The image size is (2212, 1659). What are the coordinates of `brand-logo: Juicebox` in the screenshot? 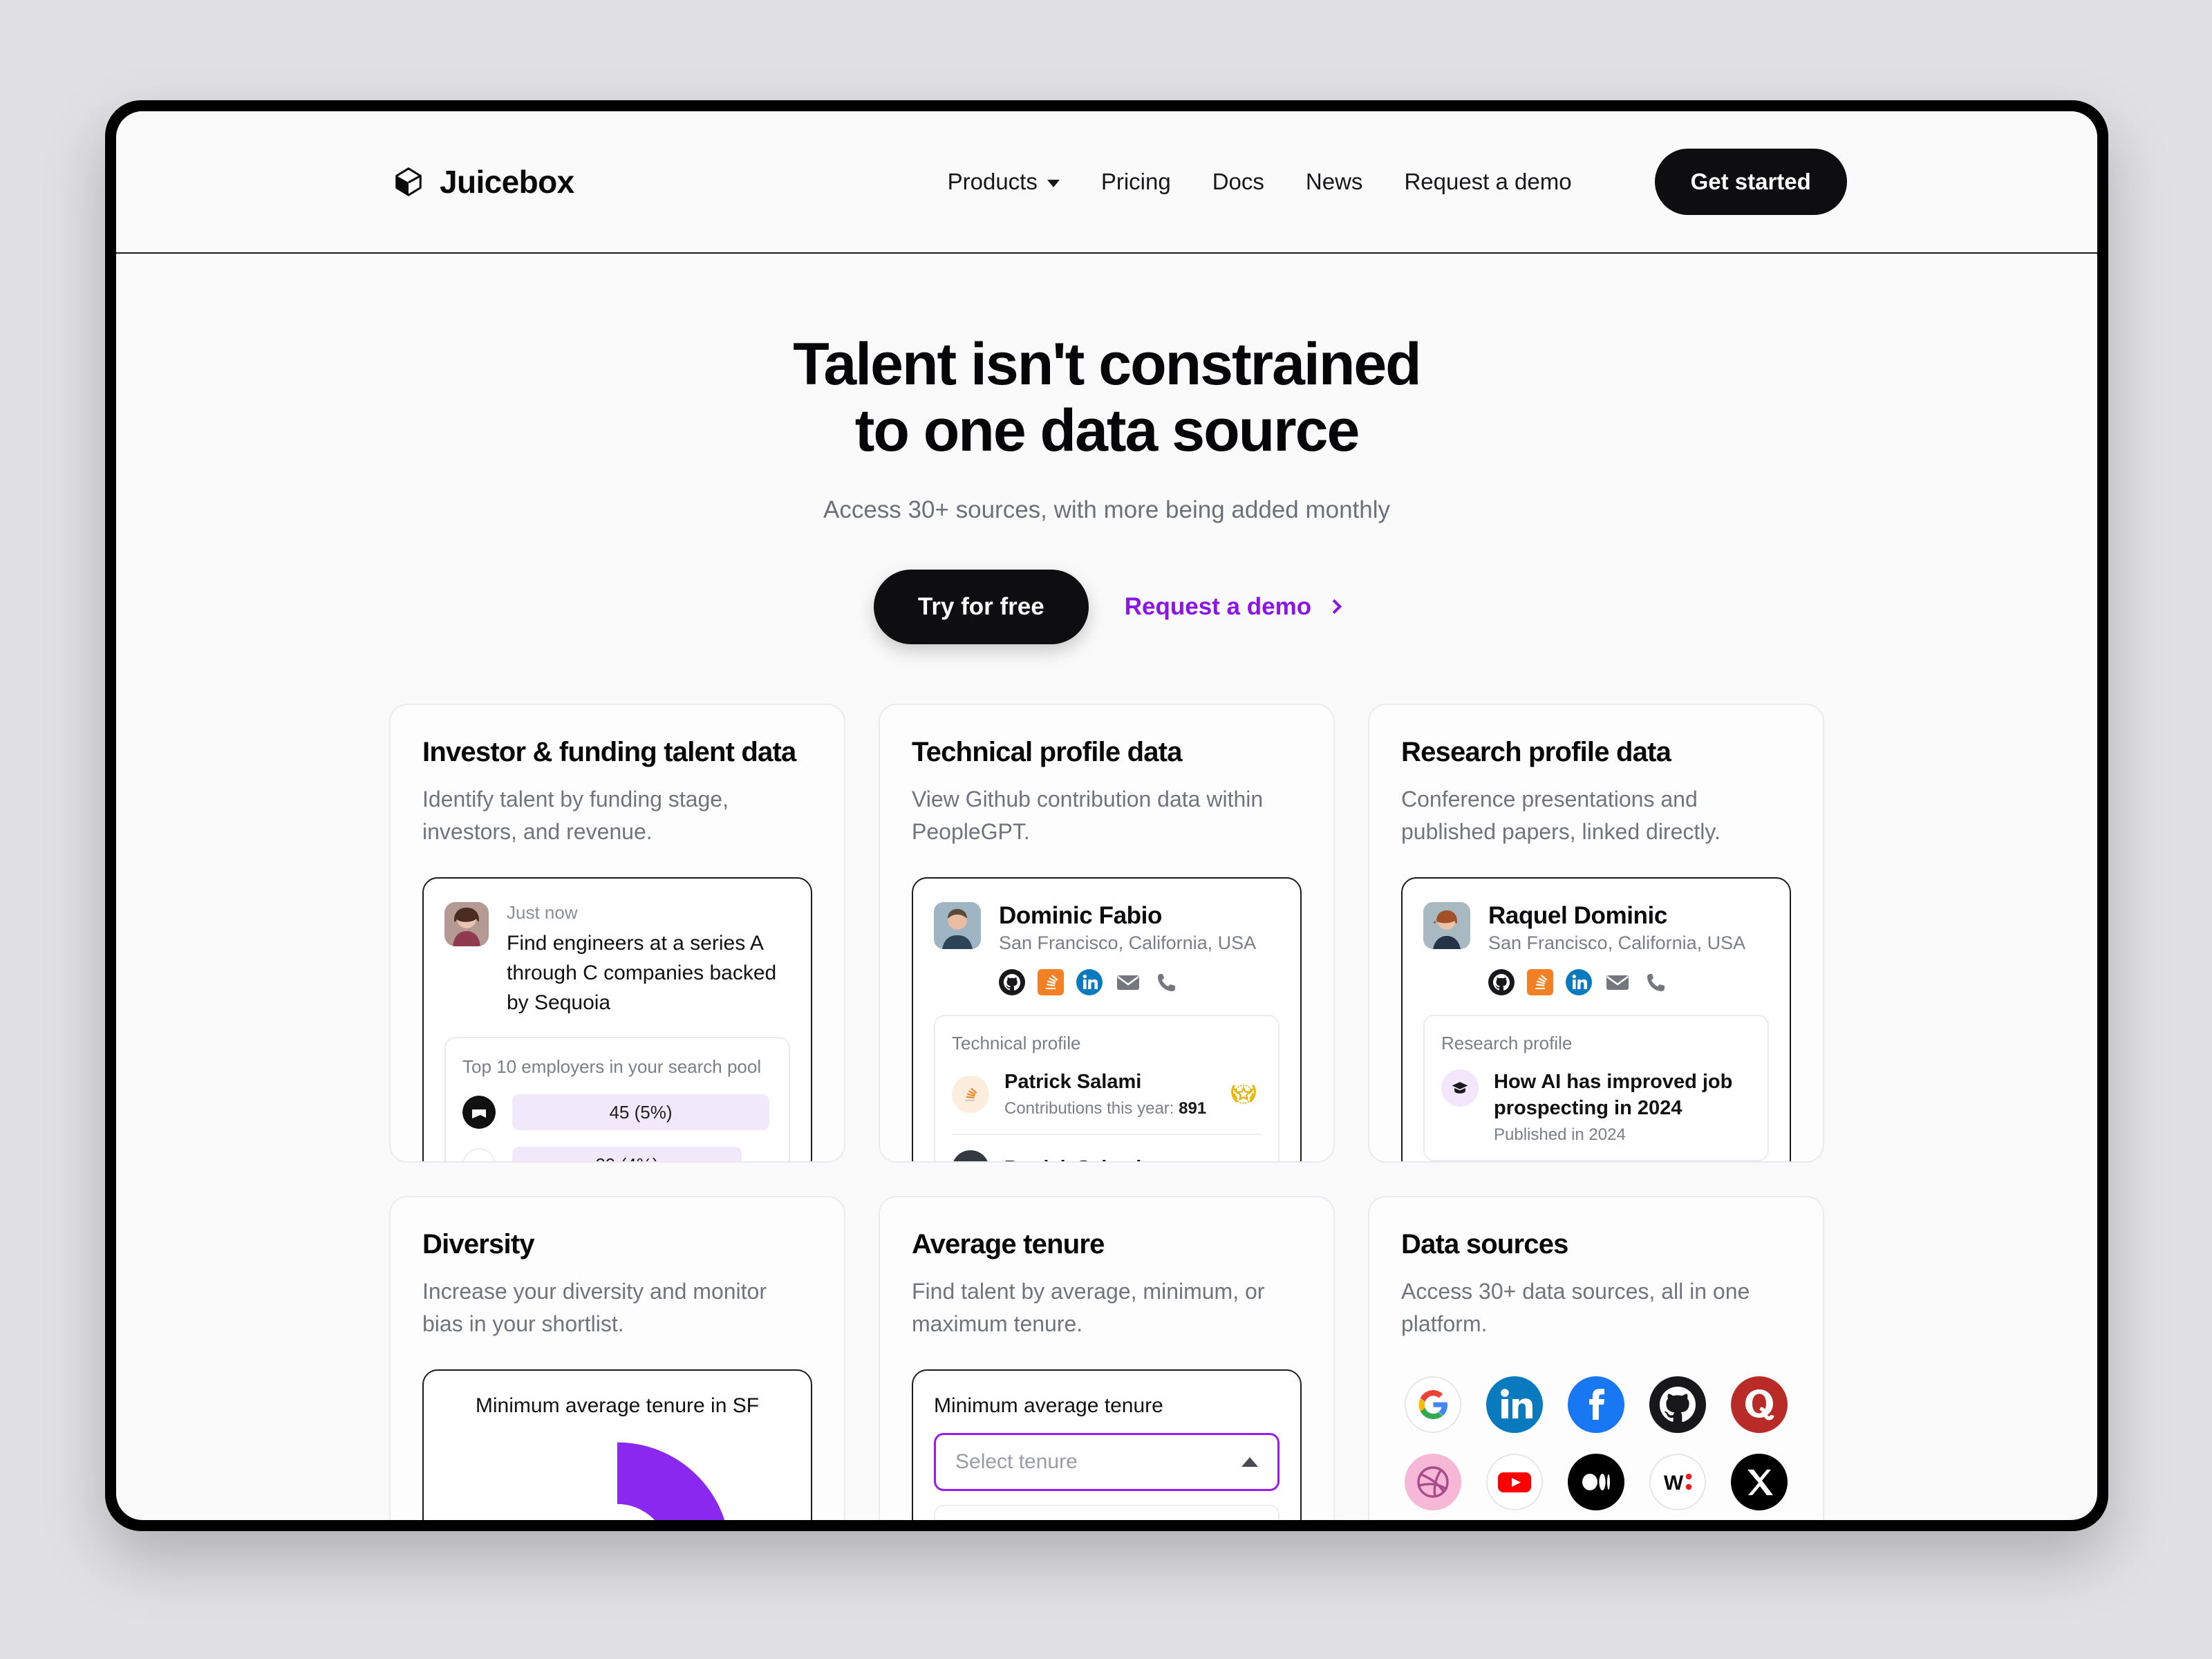 It's located at (483, 181).